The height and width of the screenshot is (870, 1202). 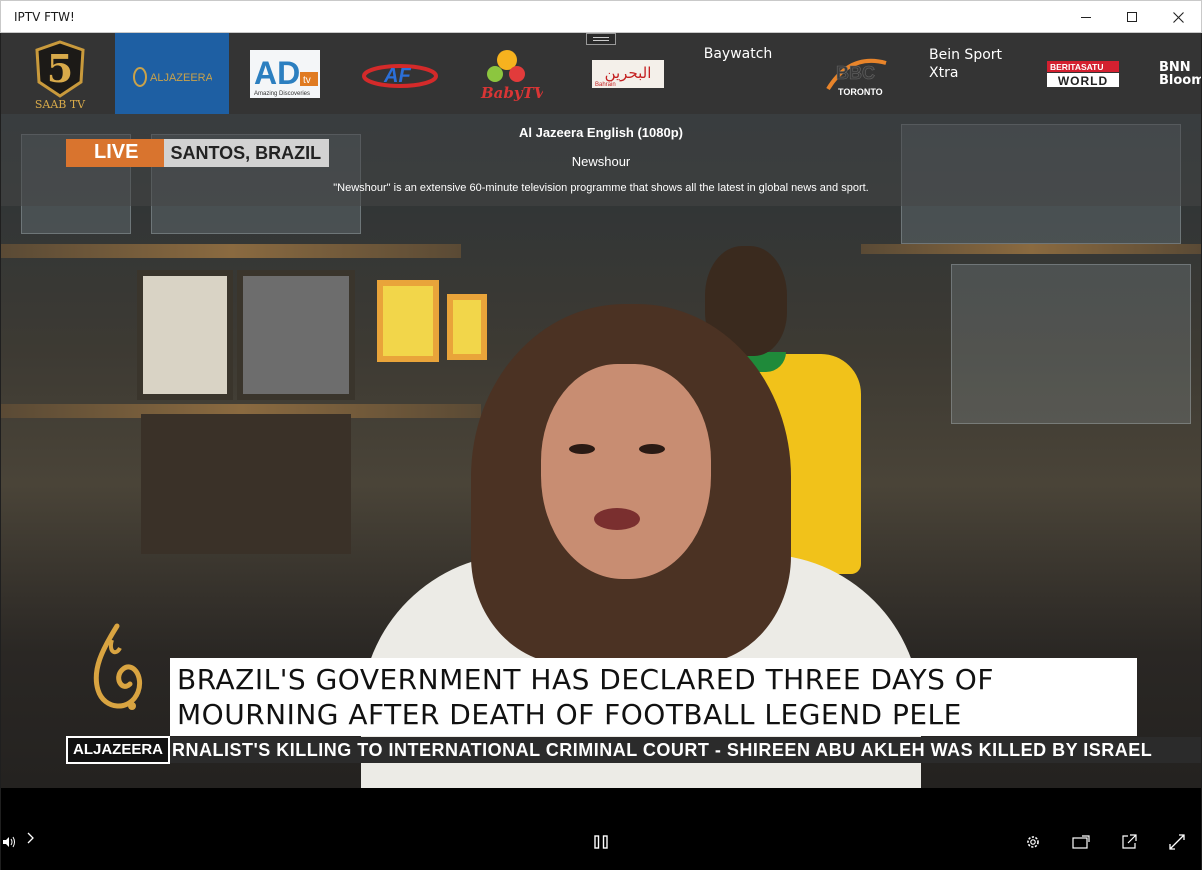 I want to click on saab-tv-logo: 5 SAAB TV, so click(x=60, y=74).